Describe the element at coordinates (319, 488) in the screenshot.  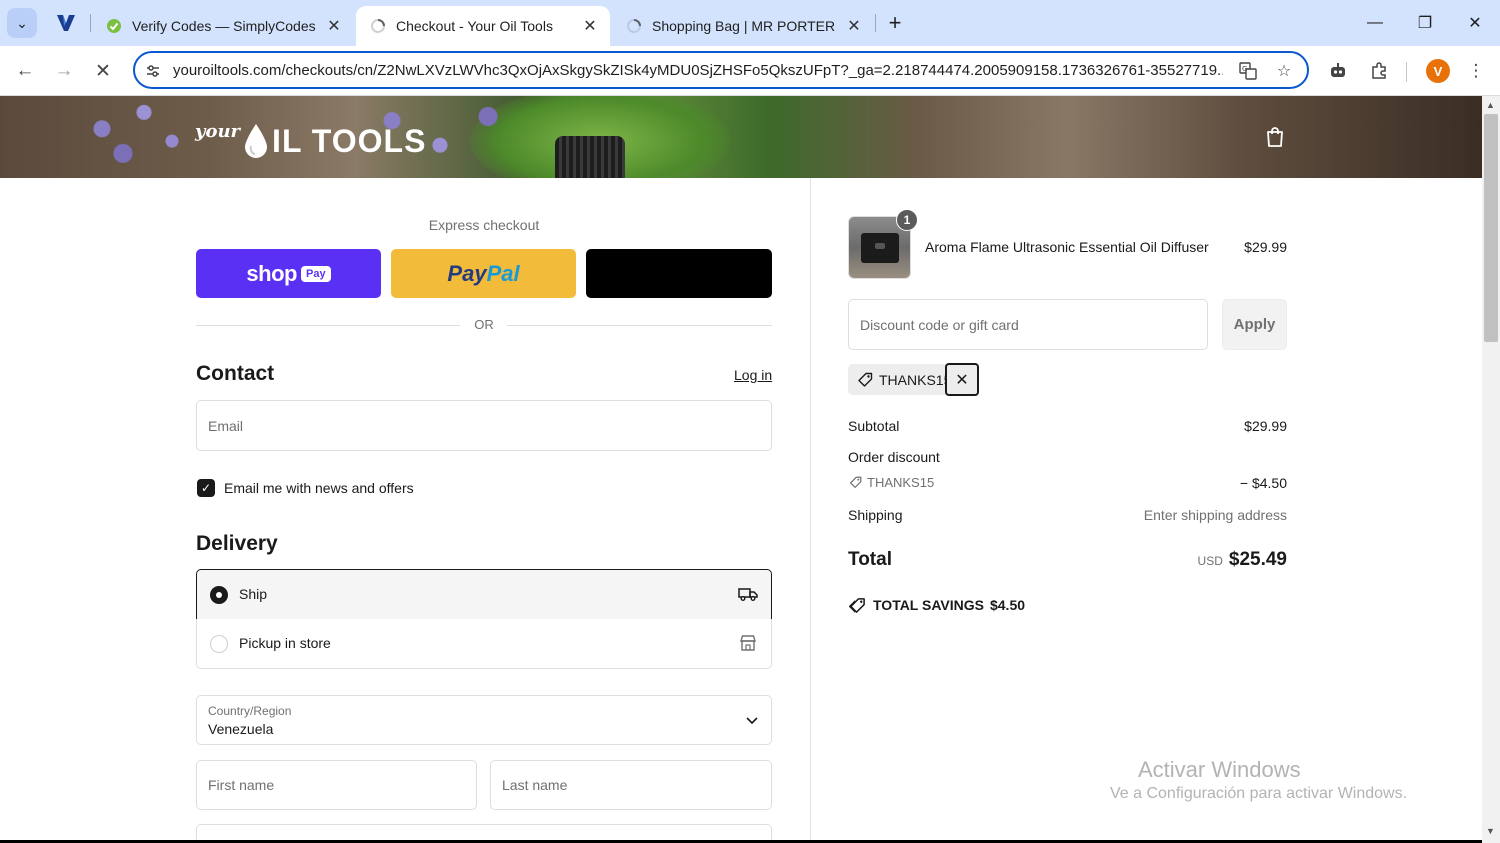
I see `news-checkbox-label: Email me with news and offers` at that location.